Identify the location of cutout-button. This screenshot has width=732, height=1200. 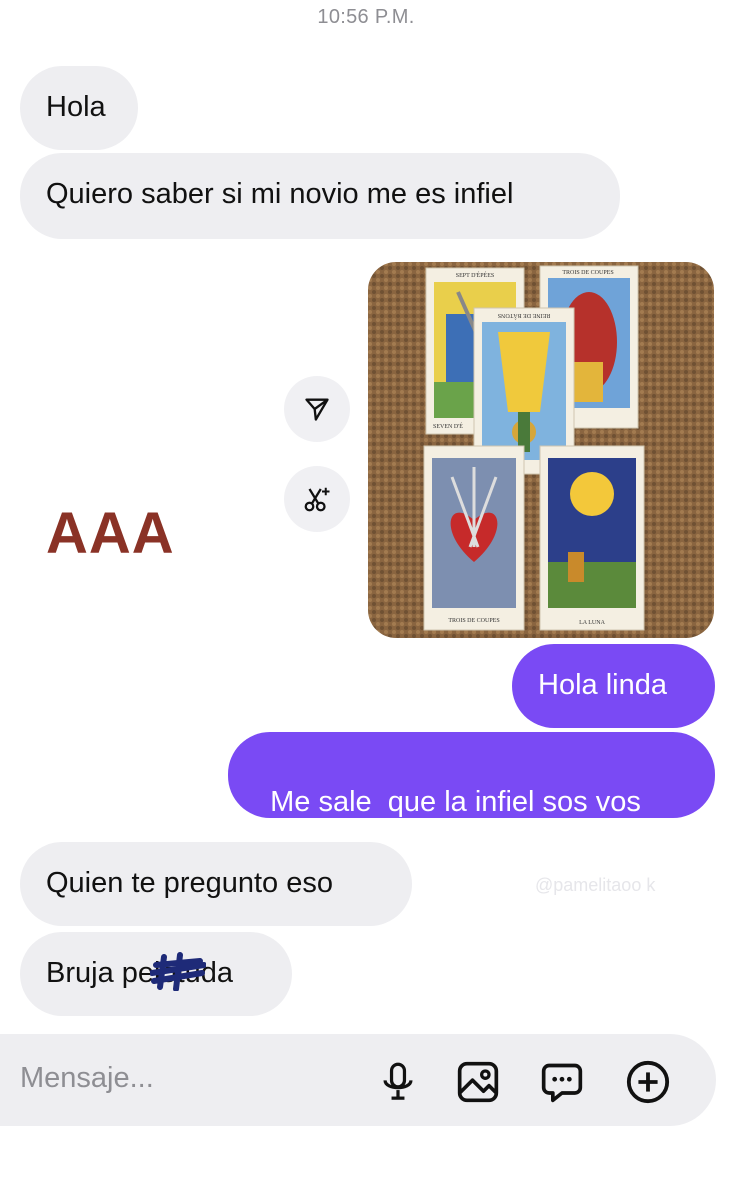
(317, 499).